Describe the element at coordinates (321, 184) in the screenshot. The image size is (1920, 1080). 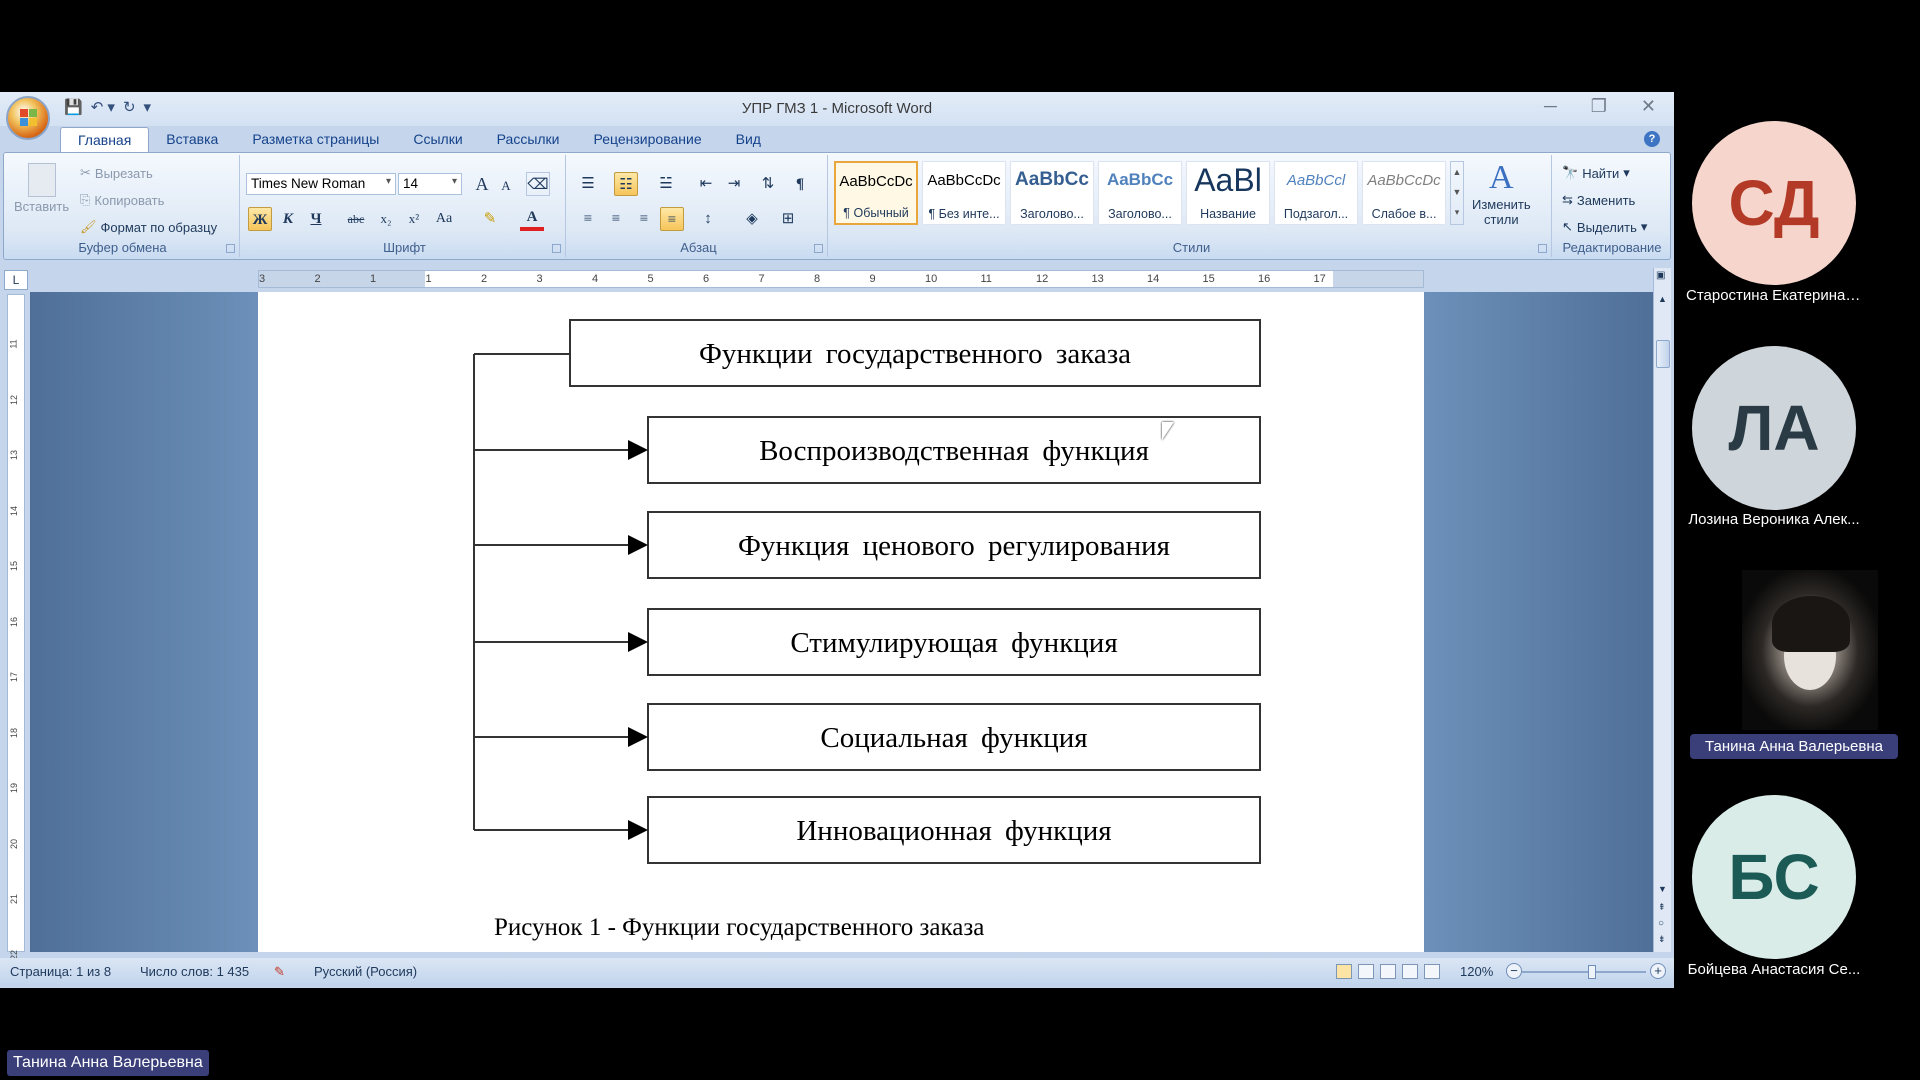
I see `font-name-combo: Times New Roman` at that location.